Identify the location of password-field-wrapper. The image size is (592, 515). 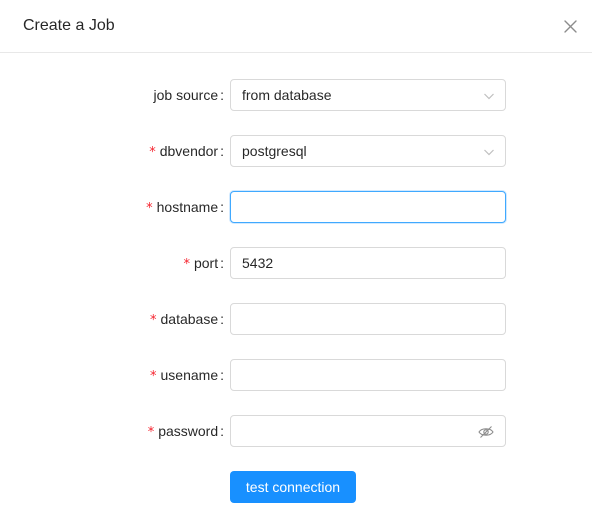
(368, 431).